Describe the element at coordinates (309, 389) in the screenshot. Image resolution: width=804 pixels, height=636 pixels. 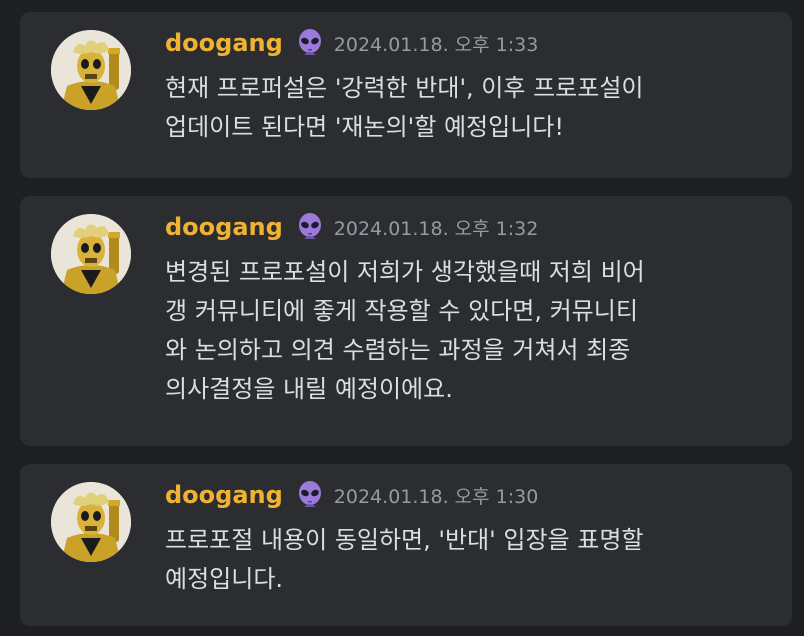
I see `message-line: 의사결정을 내릴 예정이에요.` at that location.